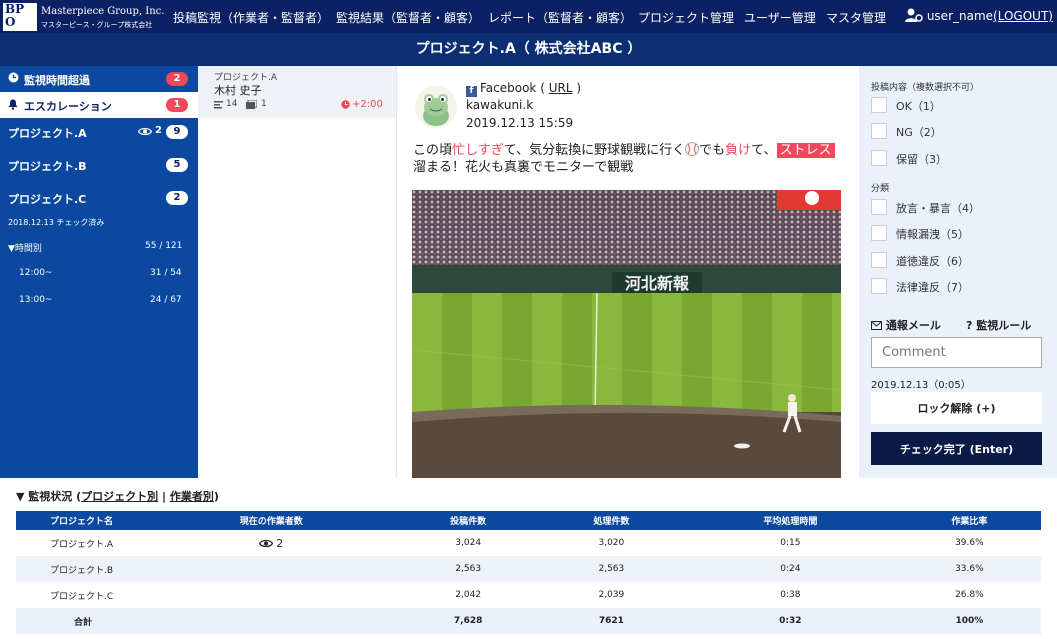 Image resolution: width=1057 pixels, height=639 pixels. I want to click on cell-avg-time: 0:15, so click(790, 543).